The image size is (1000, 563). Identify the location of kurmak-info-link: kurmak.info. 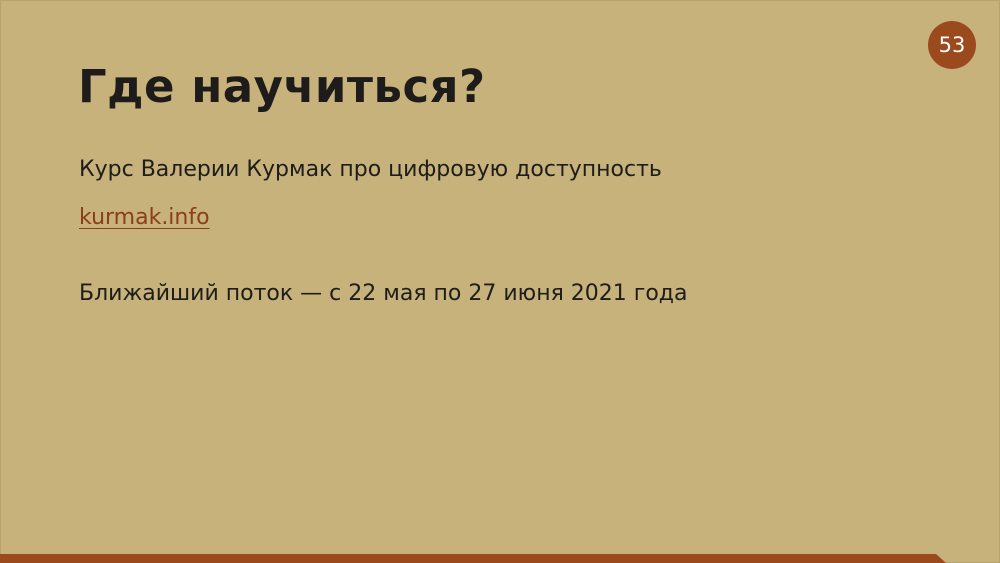
(144, 217).